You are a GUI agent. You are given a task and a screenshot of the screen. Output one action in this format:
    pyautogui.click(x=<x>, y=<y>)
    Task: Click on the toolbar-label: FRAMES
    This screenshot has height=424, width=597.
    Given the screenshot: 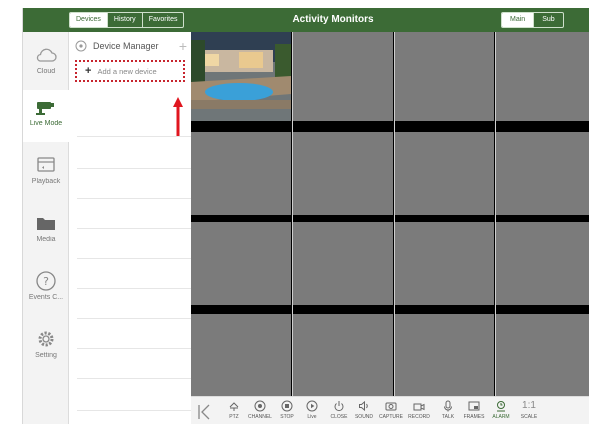 What is the action you would take?
    pyautogui.click(x=474, y=417)
    